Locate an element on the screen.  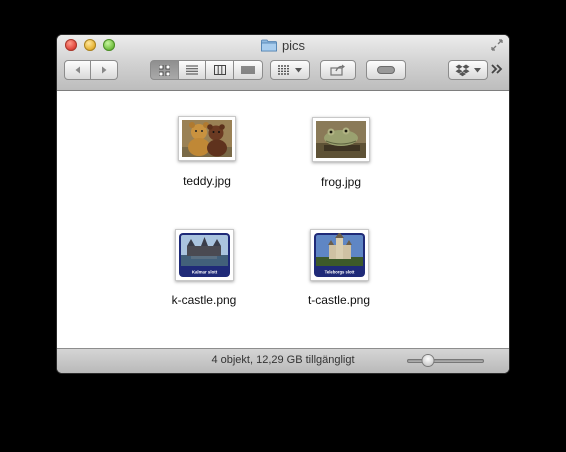
share-button is located at coordinates (338, 70).